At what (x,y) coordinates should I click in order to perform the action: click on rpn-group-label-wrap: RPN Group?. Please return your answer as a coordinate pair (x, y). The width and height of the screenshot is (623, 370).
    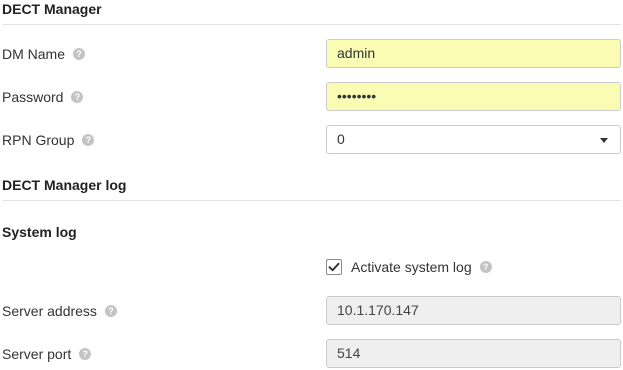
    Looking at the image, I should click on (48, 140).